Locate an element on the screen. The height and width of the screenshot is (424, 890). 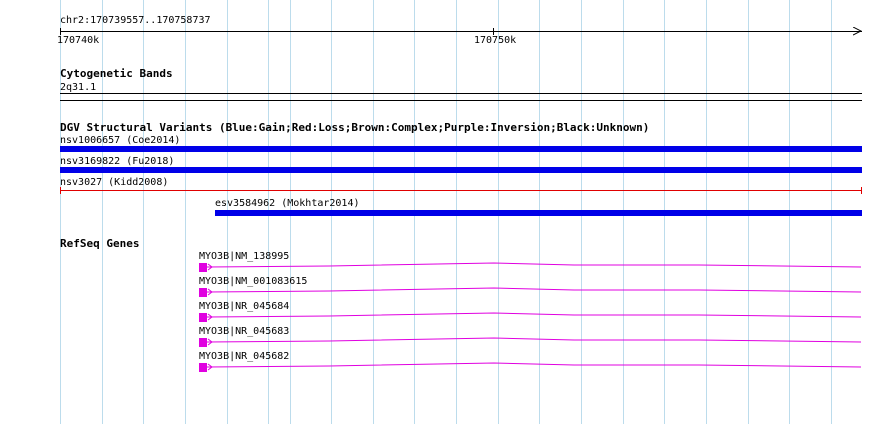
ruler-line is located at coordinates (461, 31).